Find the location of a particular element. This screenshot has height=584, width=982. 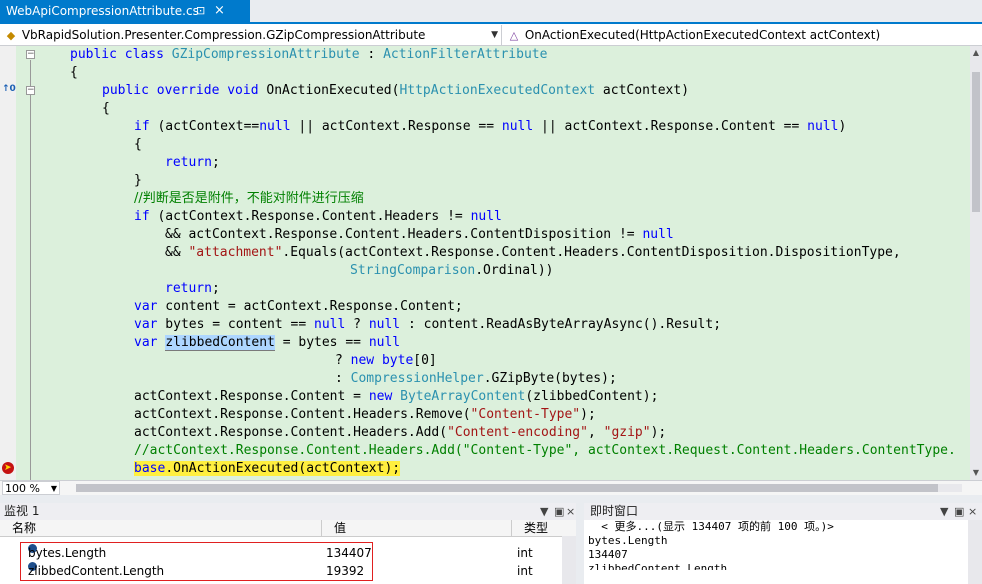

code-line-14: return; is located at coordinates (192, 288).